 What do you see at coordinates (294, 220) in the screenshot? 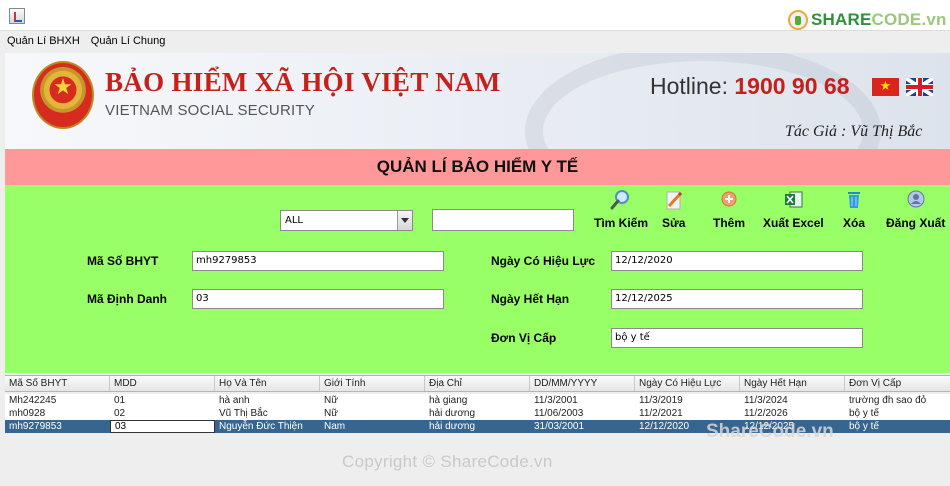
I see `filter-selected-value: ALL` at bounding box center [294, 220].